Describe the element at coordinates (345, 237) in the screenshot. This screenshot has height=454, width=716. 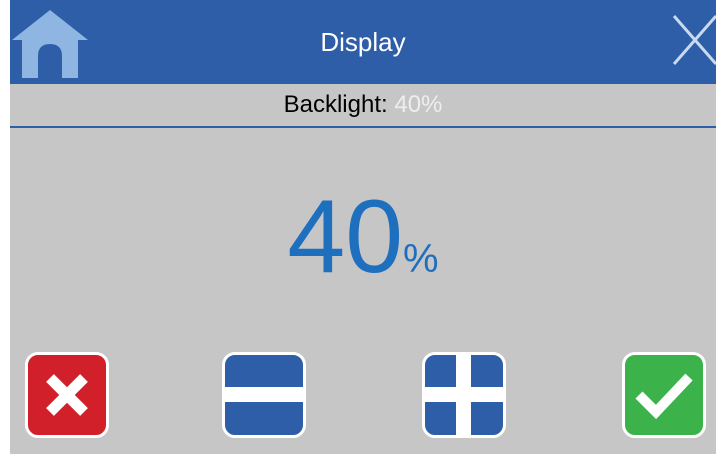
I see `backlight-value: 40` at that location.